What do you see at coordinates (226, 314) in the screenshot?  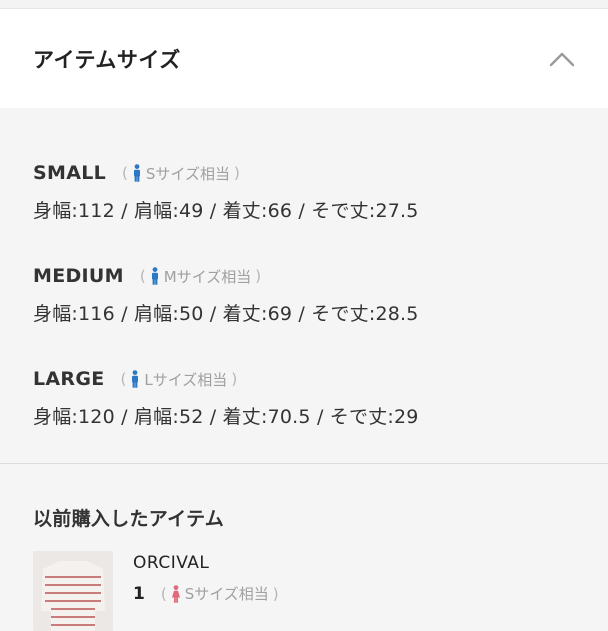 I see `size-measurements: 身幅:116 / 肩幅:50 / 着丈:69 / そで丈:28.5` at bounding box center [226, 314].